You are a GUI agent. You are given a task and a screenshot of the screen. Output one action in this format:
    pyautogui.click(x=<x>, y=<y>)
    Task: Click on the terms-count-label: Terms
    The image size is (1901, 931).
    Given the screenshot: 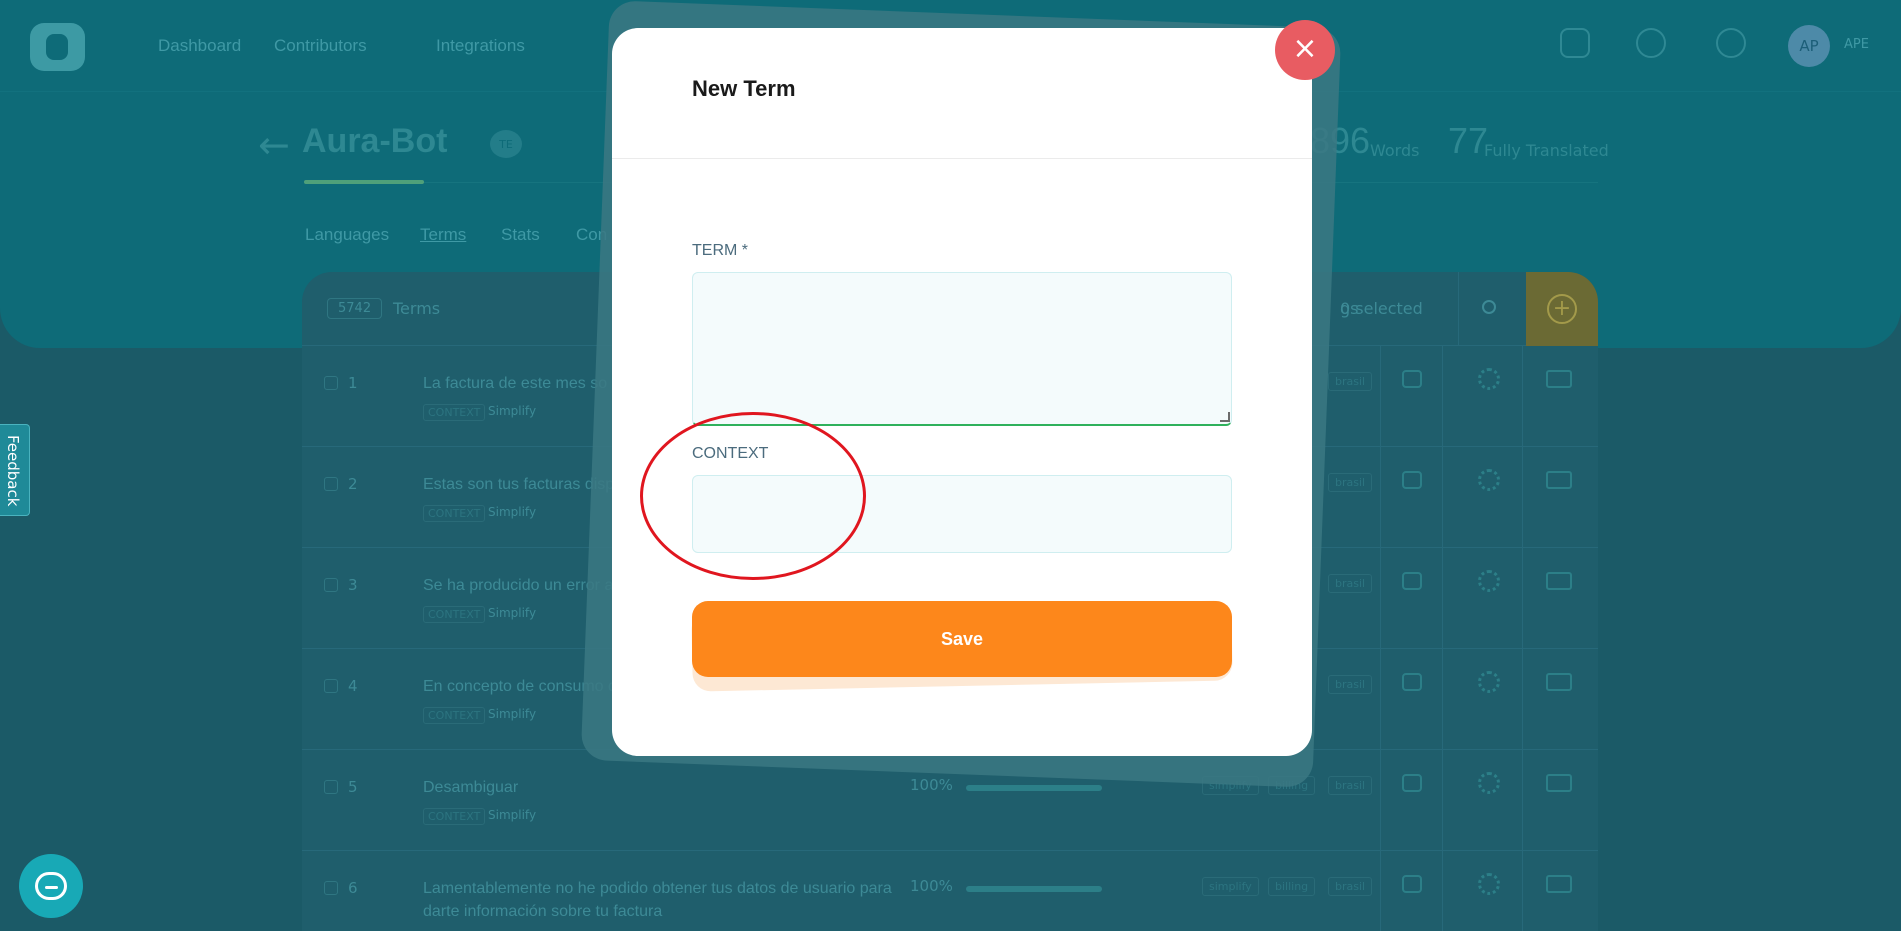 What is the action you would take?
    pyautogui.click(x=417, y=308)
    